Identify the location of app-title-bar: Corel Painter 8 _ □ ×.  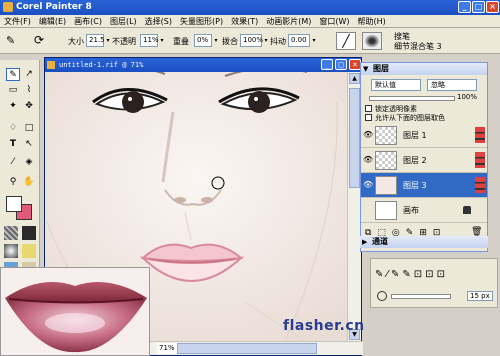
(250, 7).